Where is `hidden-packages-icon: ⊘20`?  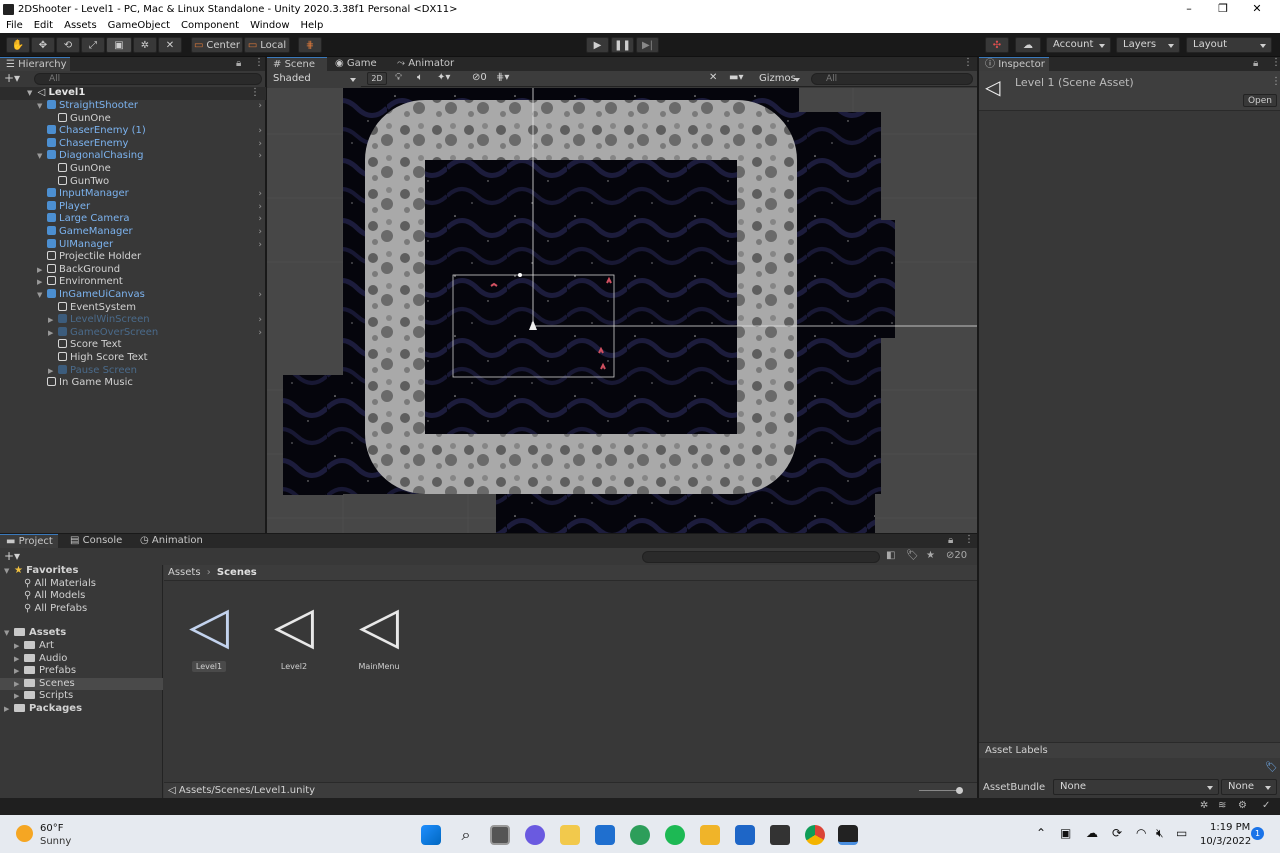
hidden-packages-icon: ⊘20 is located at coordinates (956, 555).